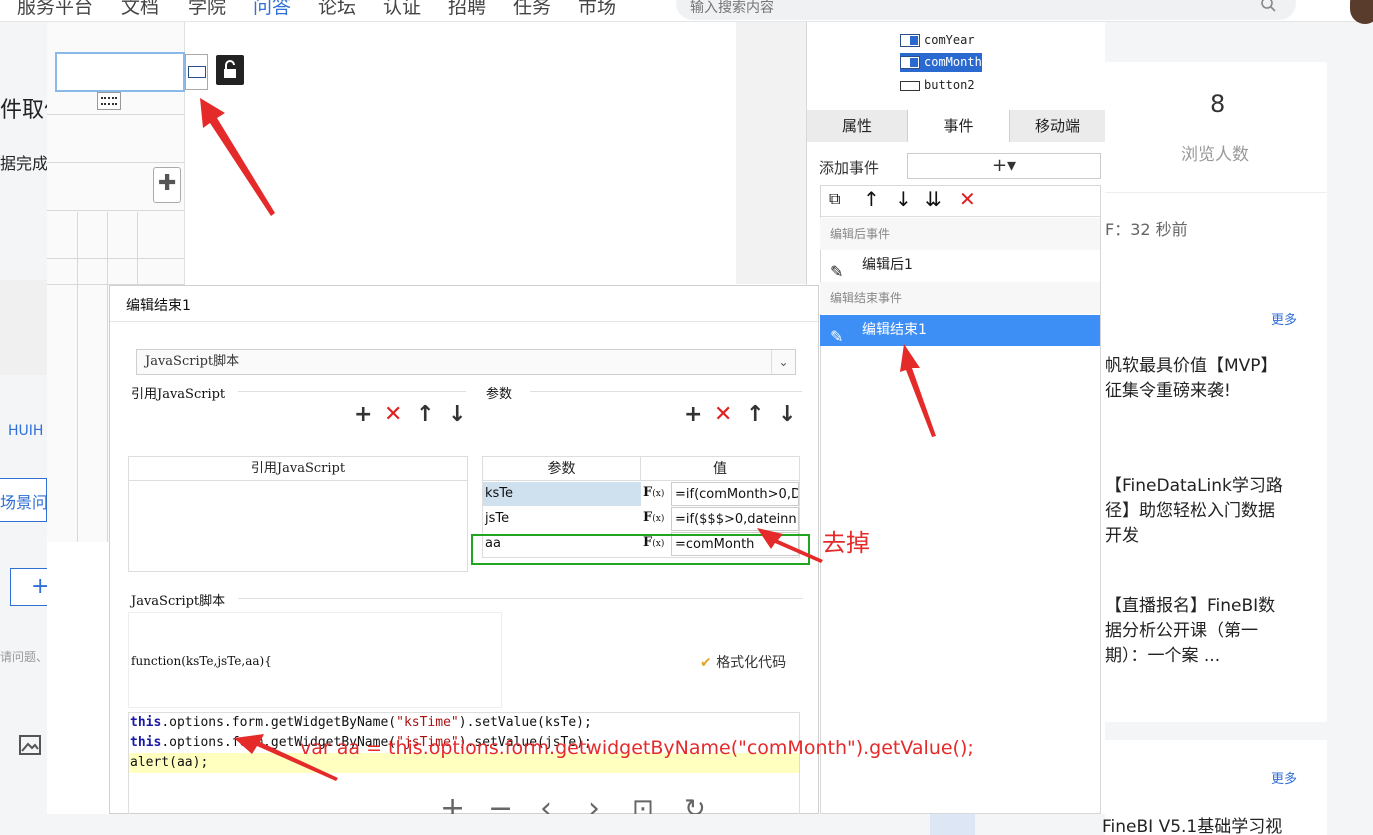 Image resolution: width=1373 pixels, height=835 pixels. I want to click on nav-item-jobs: 招聘, so click(467, 9).